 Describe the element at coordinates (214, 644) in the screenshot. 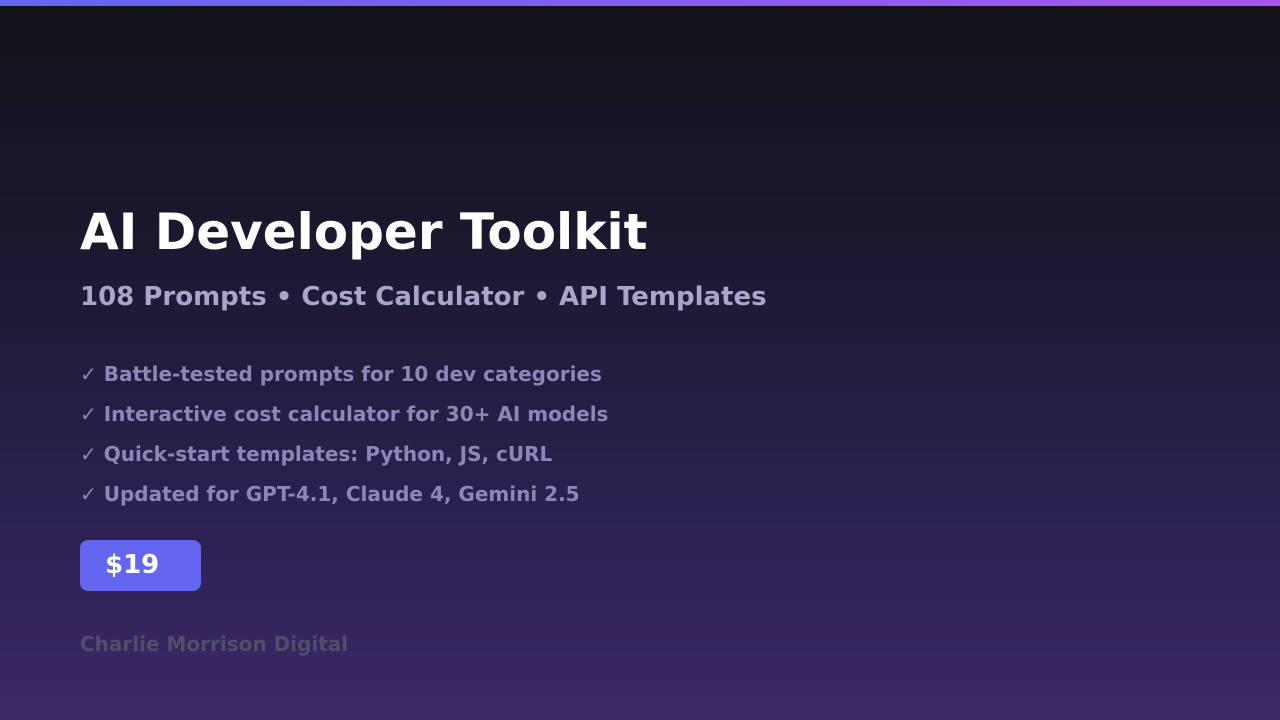

I see `brand-name: Charlie Morrison Digital` at that location.